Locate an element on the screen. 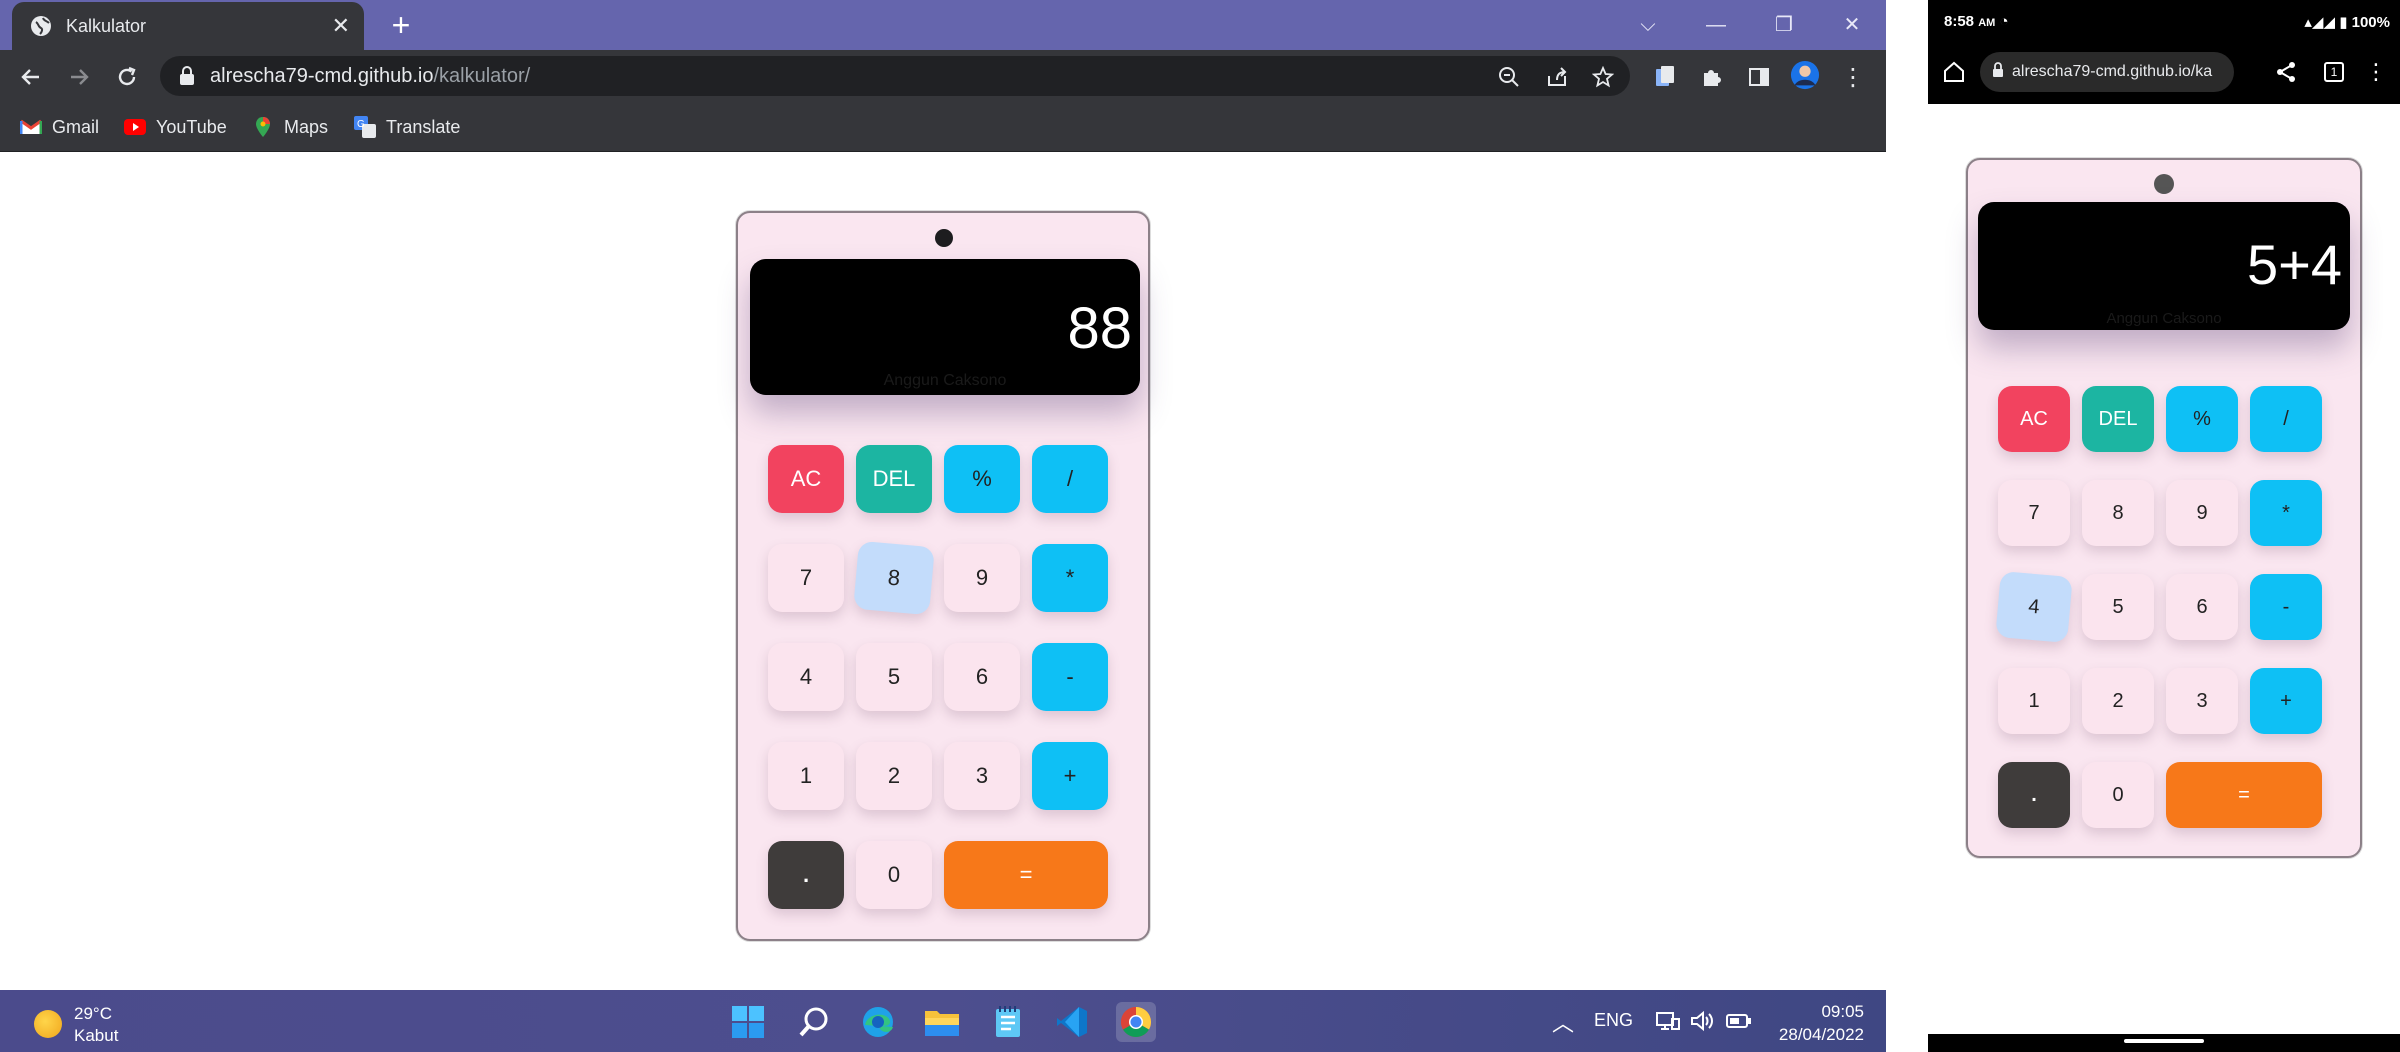 This screenshot has width=2400, height=1052. bookmark-translate: G Translate is located at coordinates (407, 127).